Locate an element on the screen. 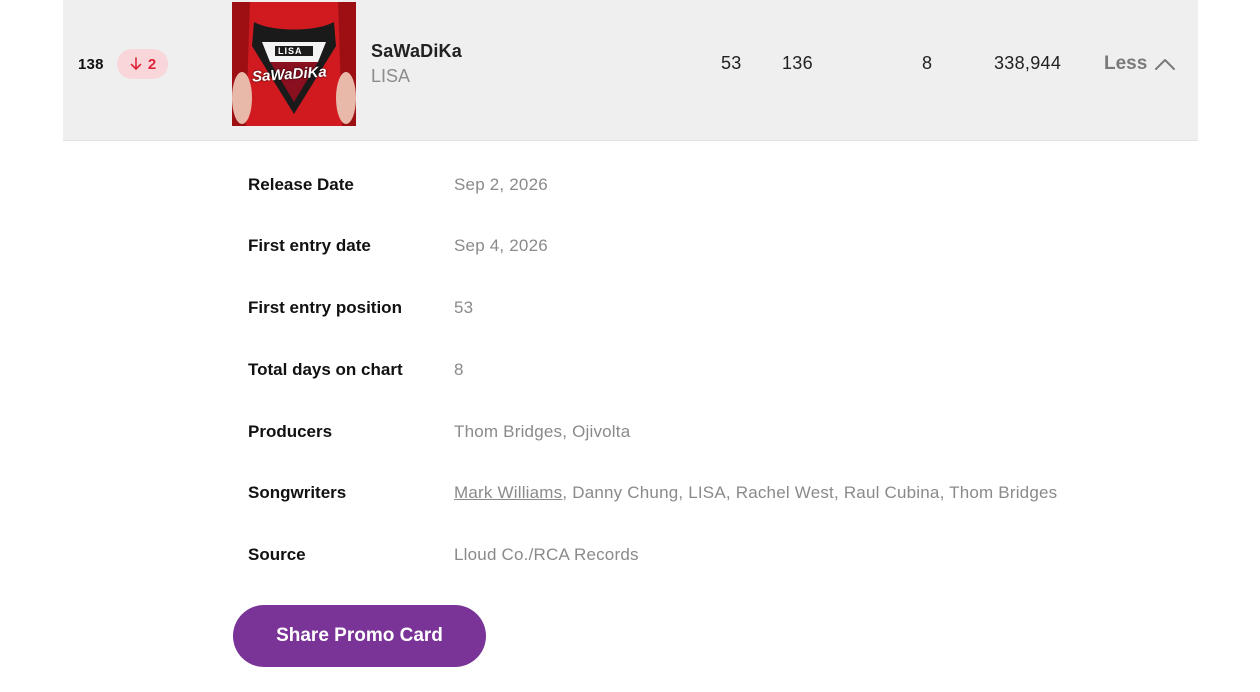 Image resolution: width=1260 pixels, height=692 pixels. detail-label-release-date: Release Date is located at coordinates (301, 184).